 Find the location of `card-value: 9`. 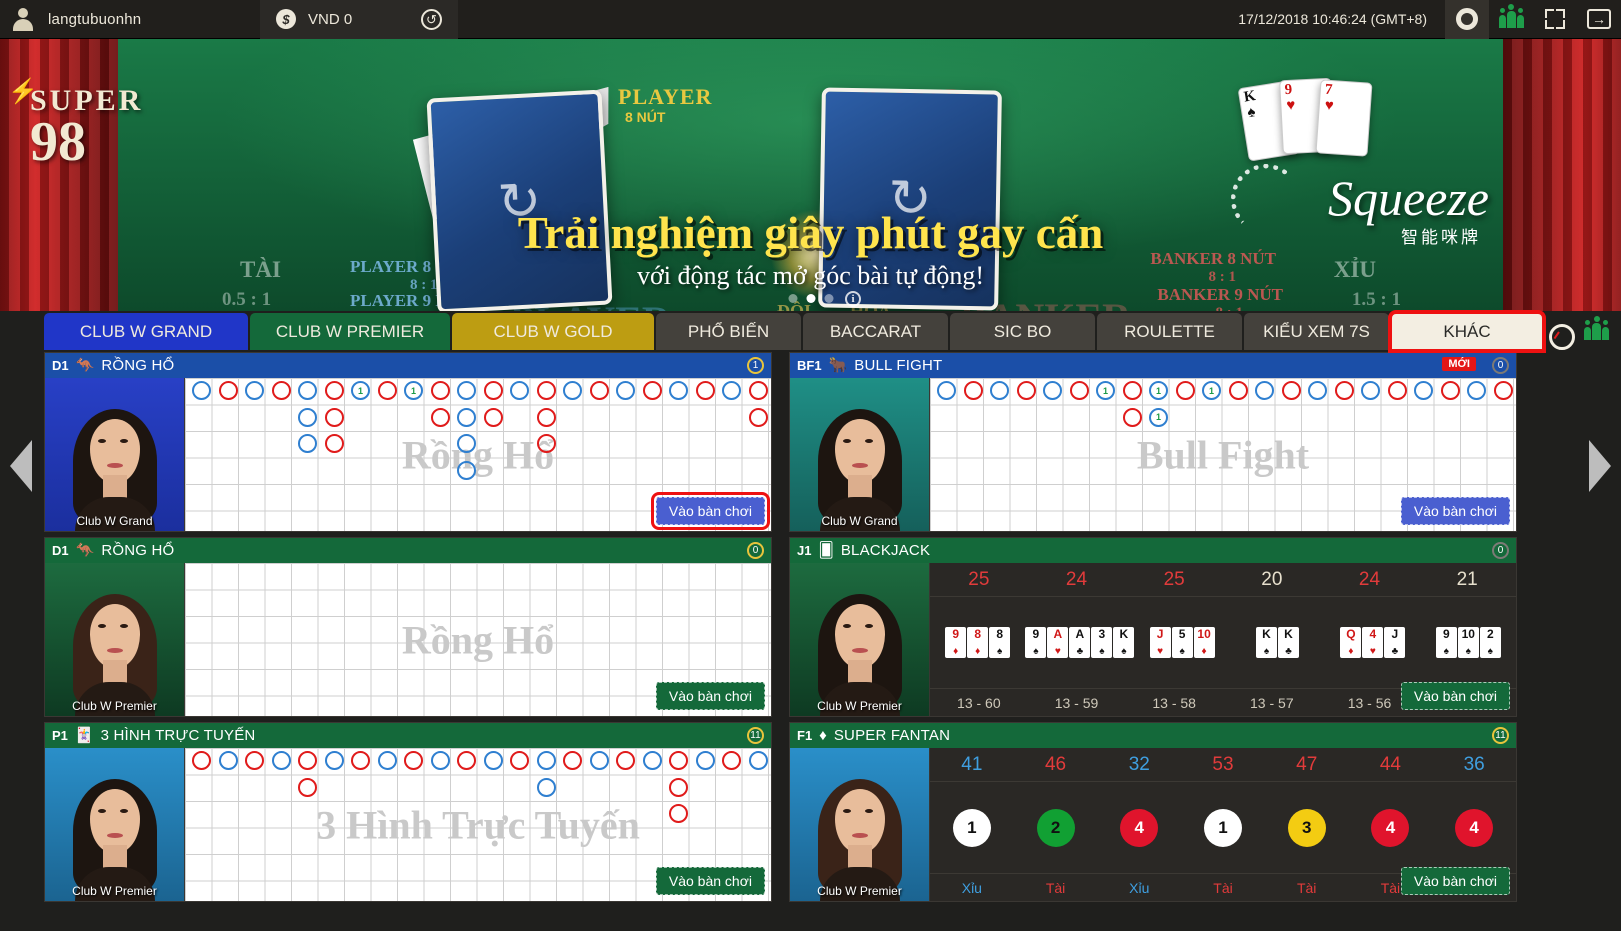

card-value: 9 is located at coordinates (1036, 634).